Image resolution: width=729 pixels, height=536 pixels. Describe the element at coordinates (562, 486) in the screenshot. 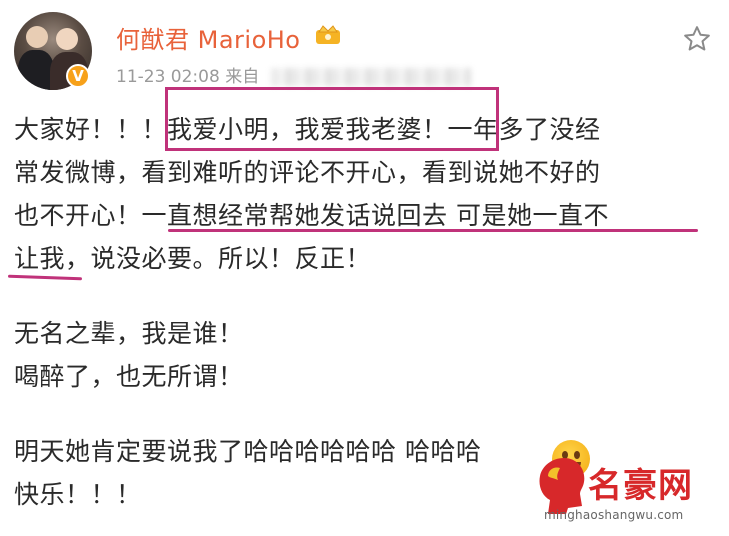

I see `head-silhouette-icon` at that location.